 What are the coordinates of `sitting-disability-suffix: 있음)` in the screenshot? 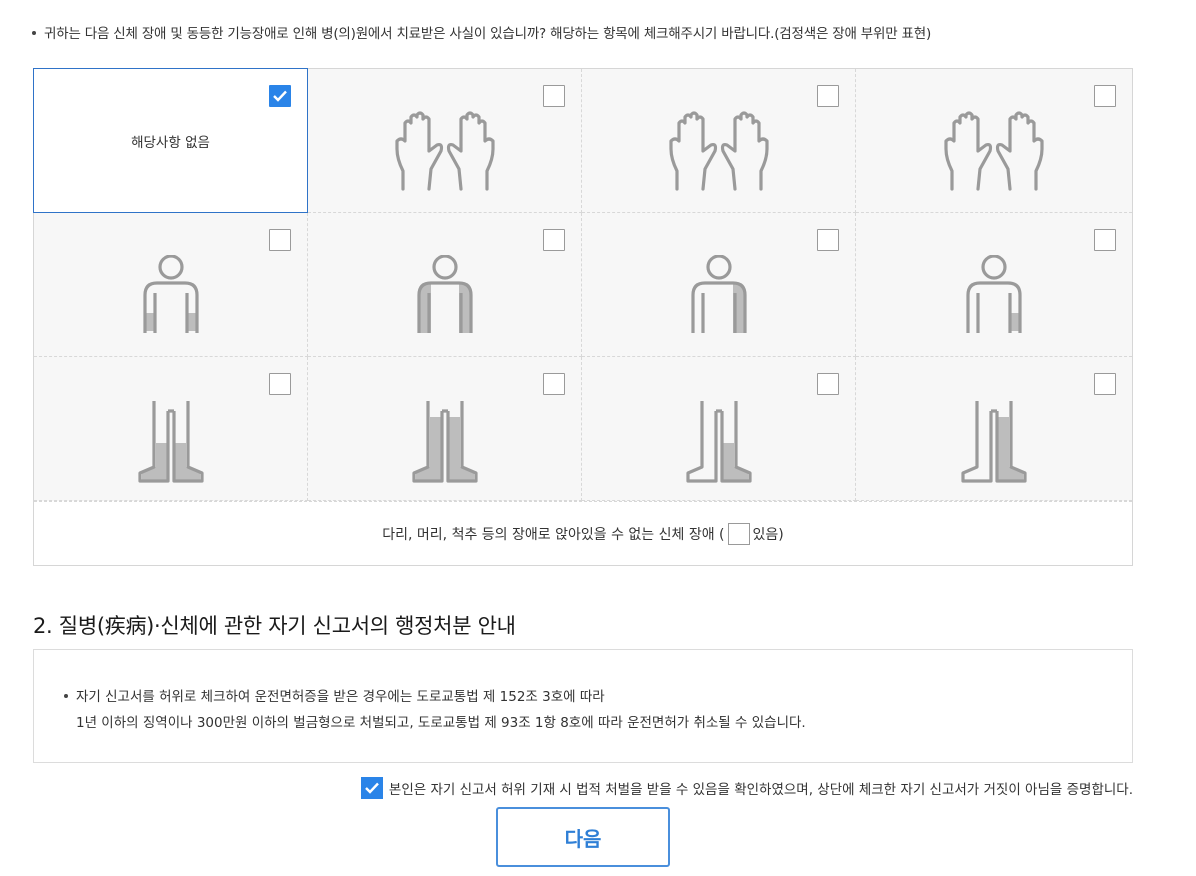 It's located at (768, 535).